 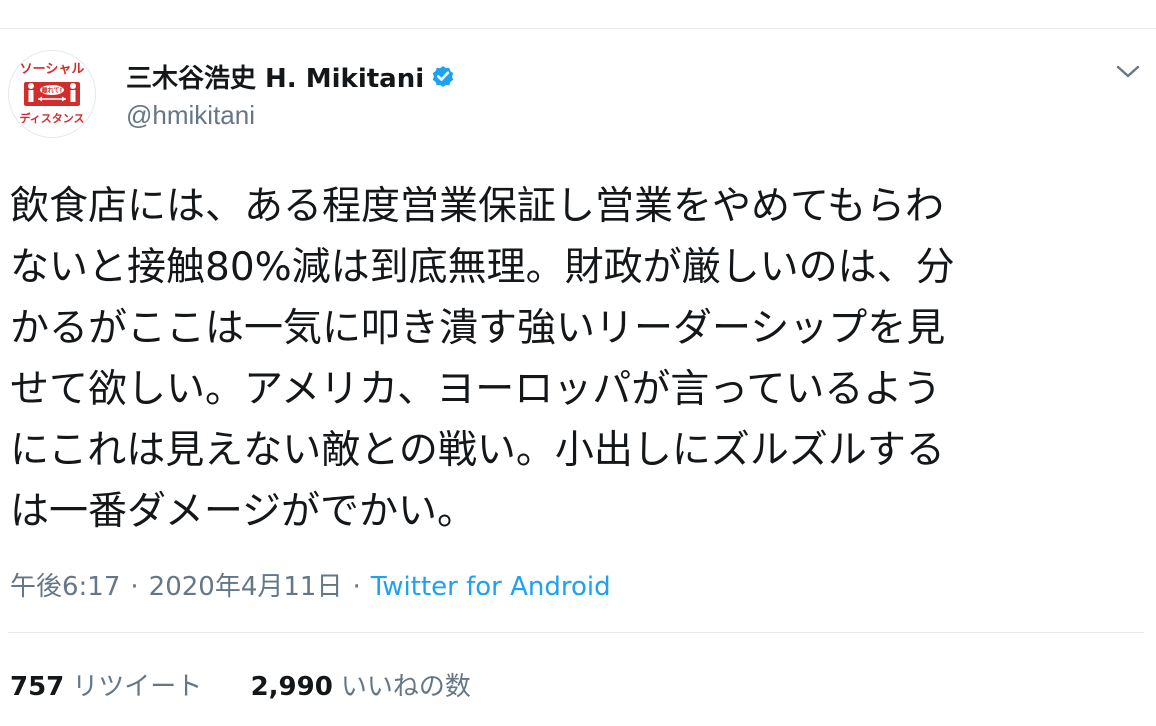 I want to click on tweet-text-line: にこれは見えない敵との戦い。小出しにズルズルする, so click(x=477, y=450).